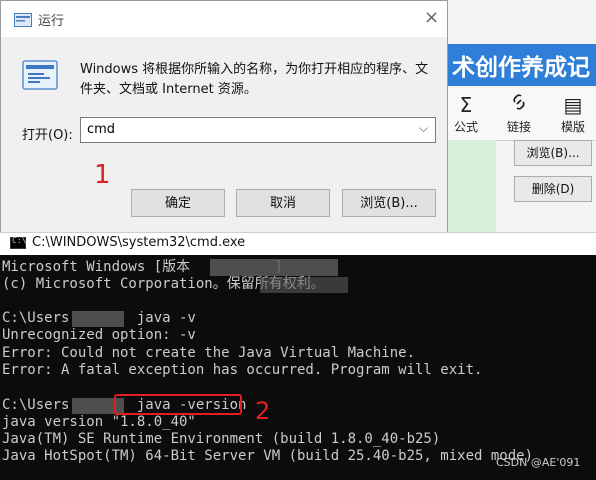 The width and height of the screenshot is (596, 480). Describe the element at coordinates (99, 422) in the screenshot. I see `console-line: java version "1.8.0_40"` at that location.